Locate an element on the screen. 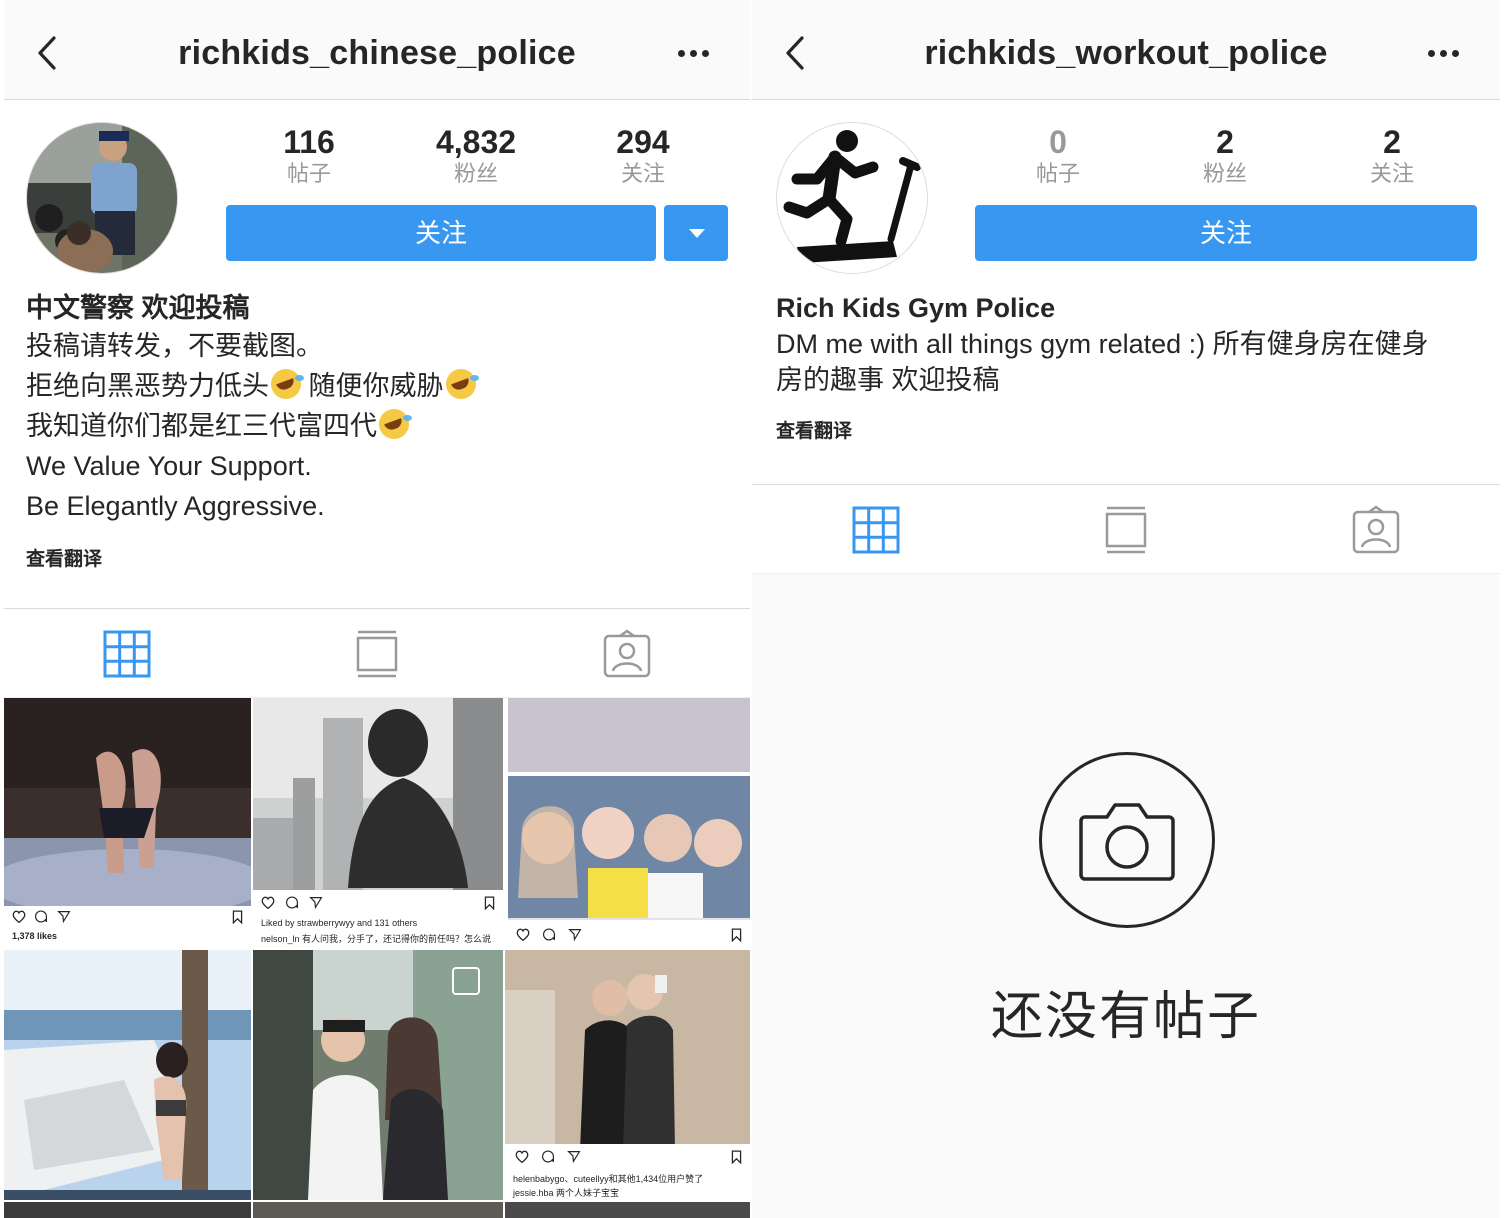 Image resolution: width=1504 pixels, height=1218 pixels. camera-icon is located at coordinates (1127, 842).